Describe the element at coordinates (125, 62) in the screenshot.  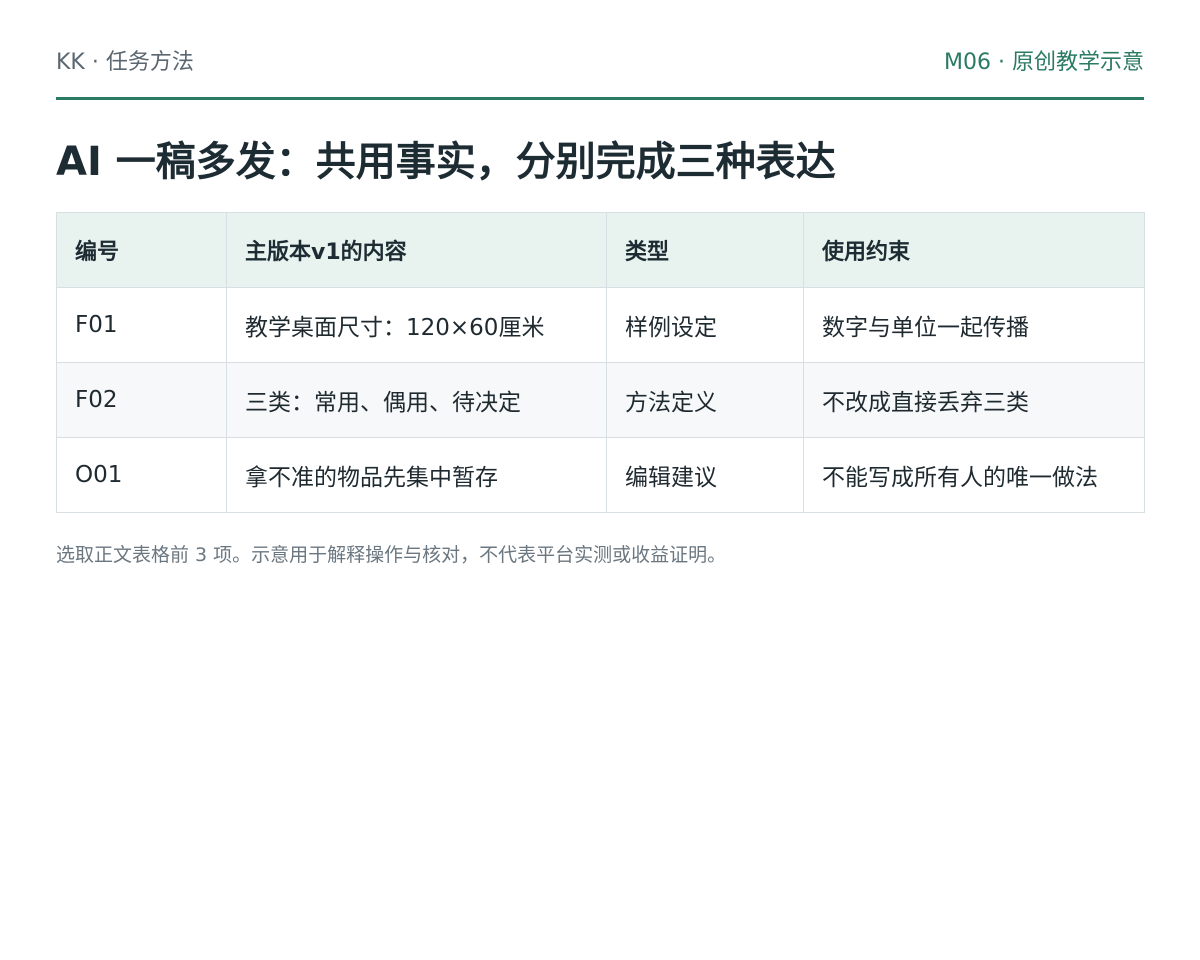
I see `header-course-label: KK · 任务方法` at that location.